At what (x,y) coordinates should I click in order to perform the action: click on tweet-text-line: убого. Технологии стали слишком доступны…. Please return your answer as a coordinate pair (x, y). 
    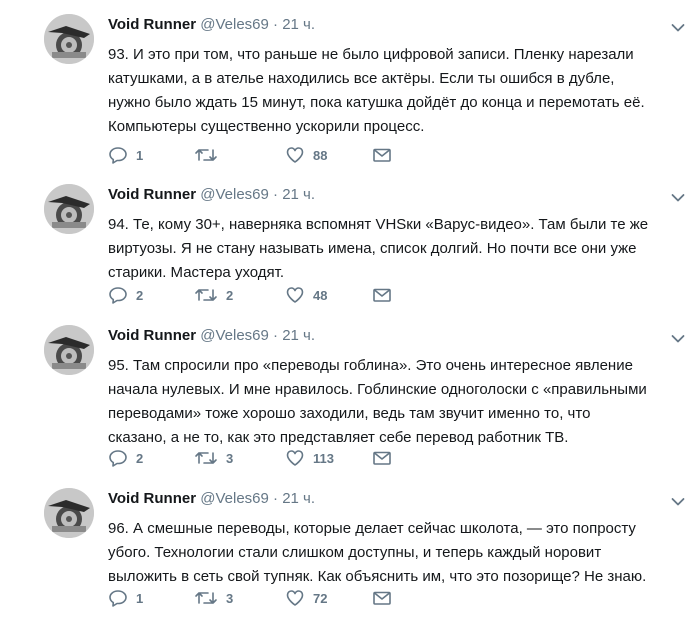
    Looking at the image, I should click on (355, 552).